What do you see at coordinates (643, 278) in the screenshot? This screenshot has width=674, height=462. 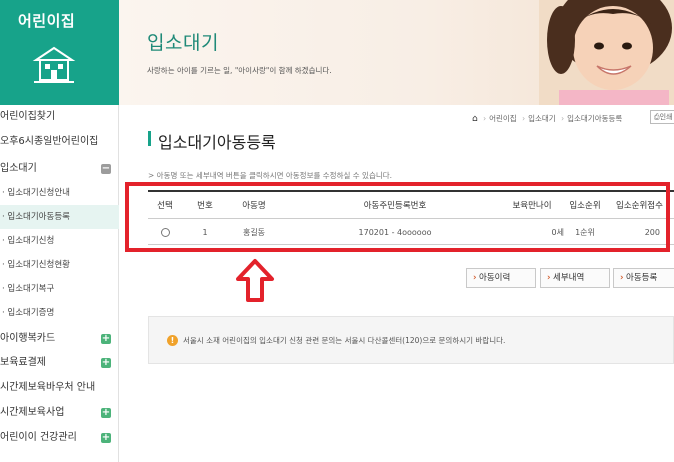 I see `register-child-button: 아동등록` at bounding box center [643, 278].